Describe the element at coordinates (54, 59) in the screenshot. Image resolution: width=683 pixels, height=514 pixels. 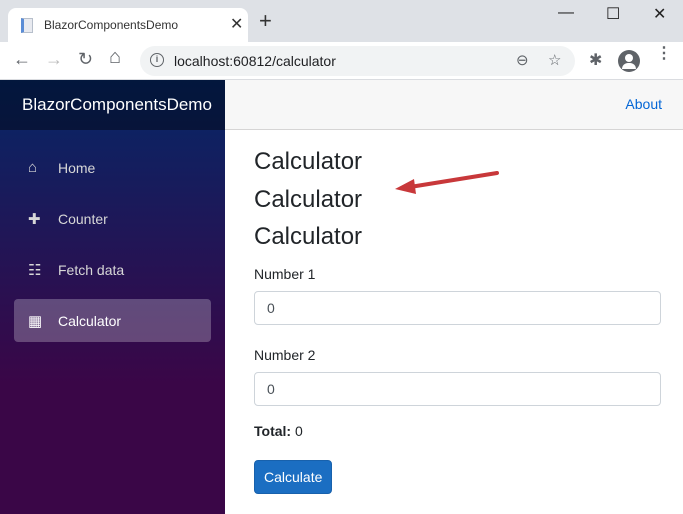
I see `forward-button: →` at that location.